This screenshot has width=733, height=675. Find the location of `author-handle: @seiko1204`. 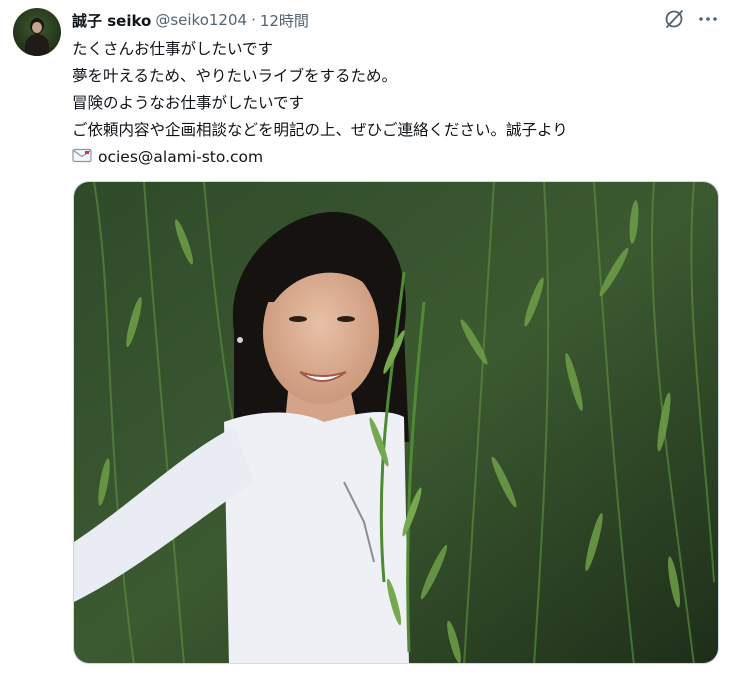

author-handle: @seiko1204 is located at coordinates (201, 20).